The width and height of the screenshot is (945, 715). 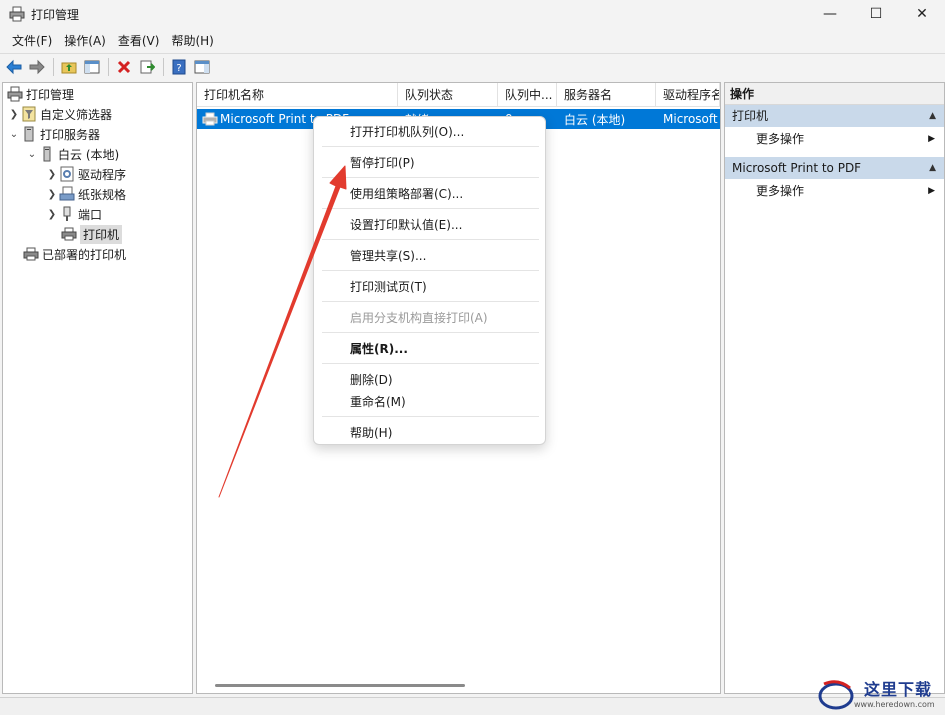 I want to click on status-bar, so click(x=472, y=706).